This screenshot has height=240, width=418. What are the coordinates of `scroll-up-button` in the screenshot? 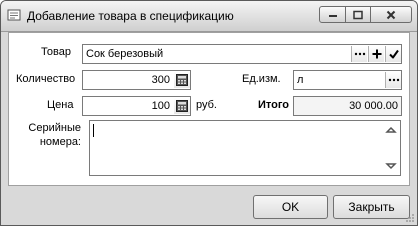 It's located at (391, 130).